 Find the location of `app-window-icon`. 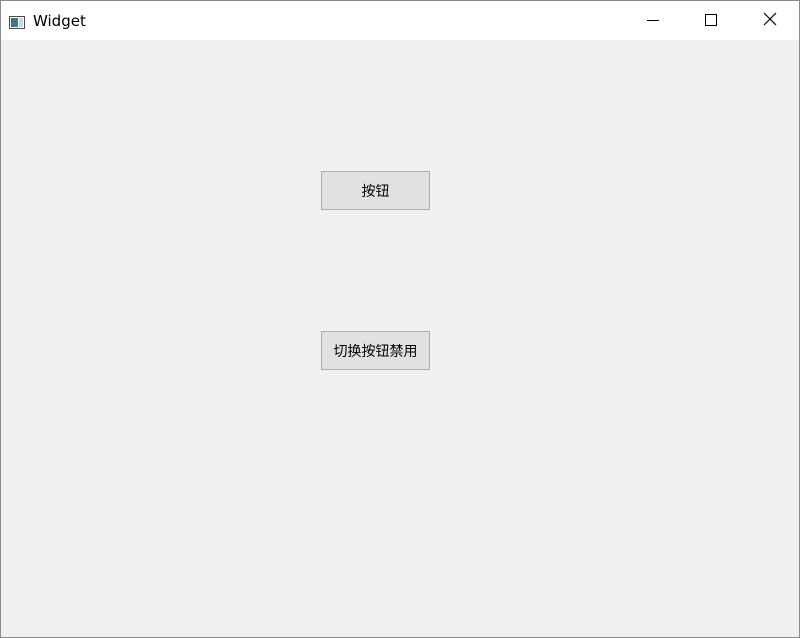

app-window-icon is located at coordinates (17, 21).